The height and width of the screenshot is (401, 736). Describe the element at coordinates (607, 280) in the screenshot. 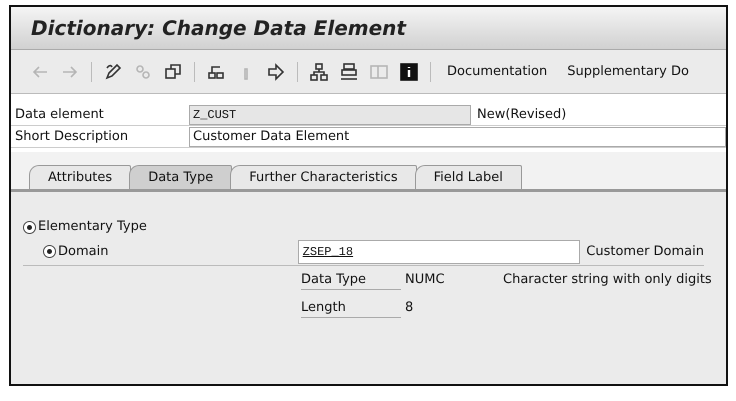

I see `property-description: Character string with only digits` at that location.